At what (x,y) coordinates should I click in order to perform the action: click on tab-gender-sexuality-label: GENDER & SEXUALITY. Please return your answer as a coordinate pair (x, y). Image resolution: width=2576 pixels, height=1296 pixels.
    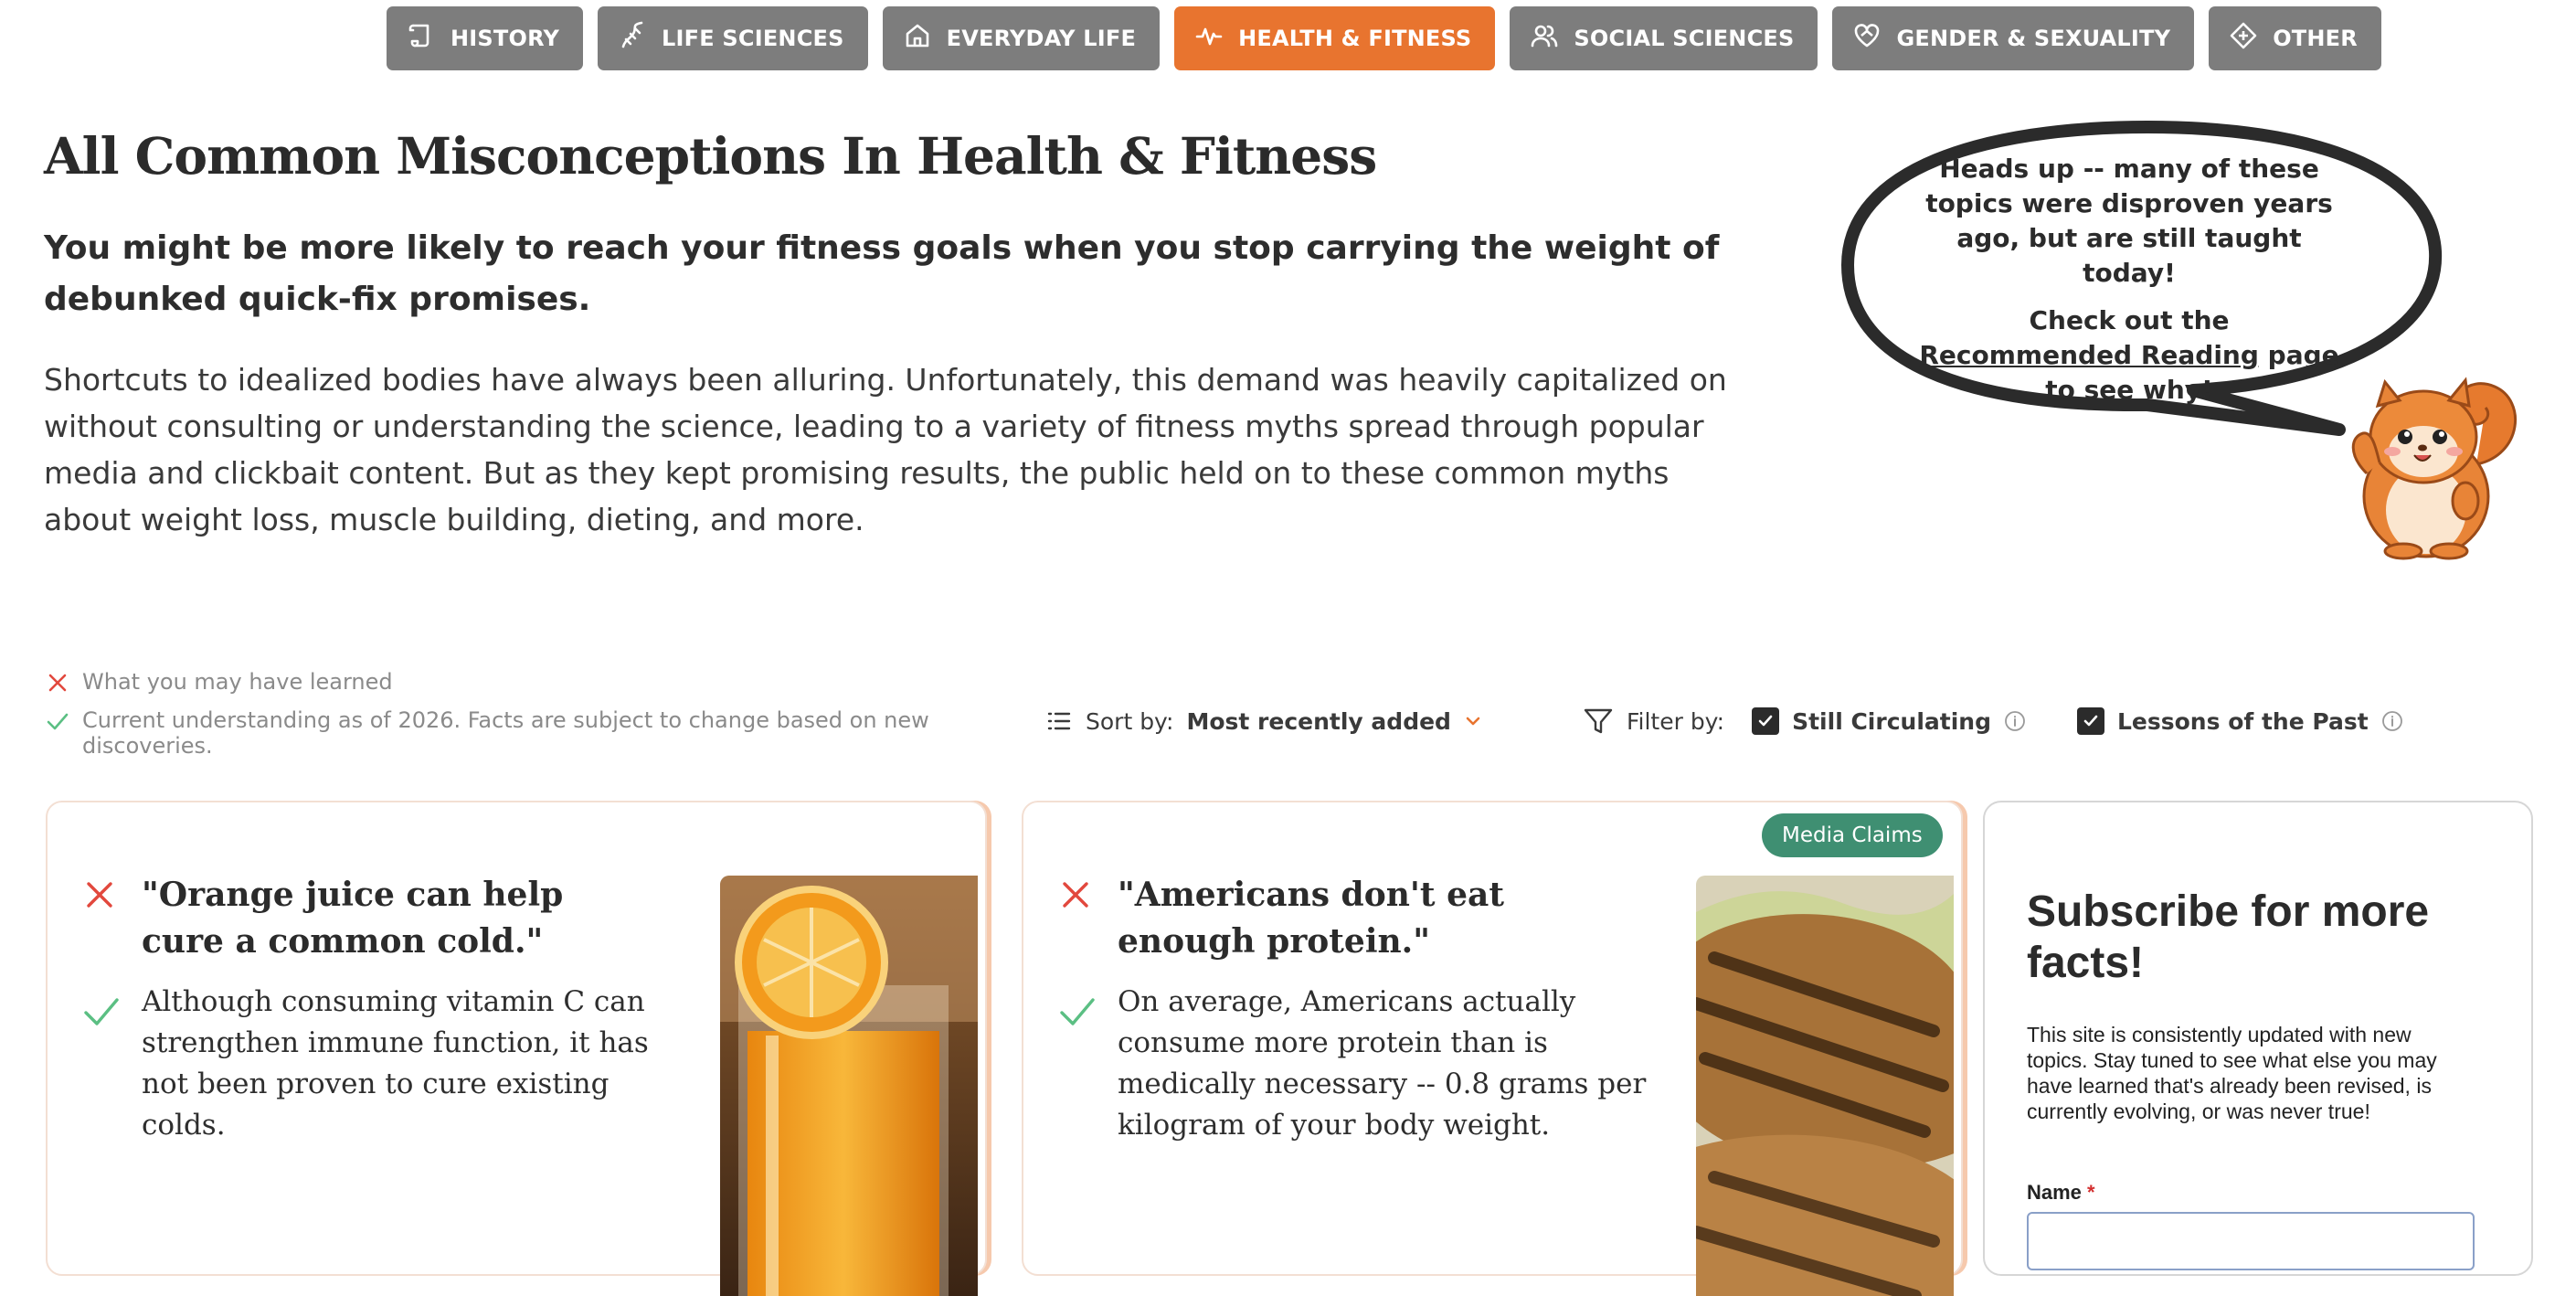
    Looking at the image, I should click on (2033, 39).